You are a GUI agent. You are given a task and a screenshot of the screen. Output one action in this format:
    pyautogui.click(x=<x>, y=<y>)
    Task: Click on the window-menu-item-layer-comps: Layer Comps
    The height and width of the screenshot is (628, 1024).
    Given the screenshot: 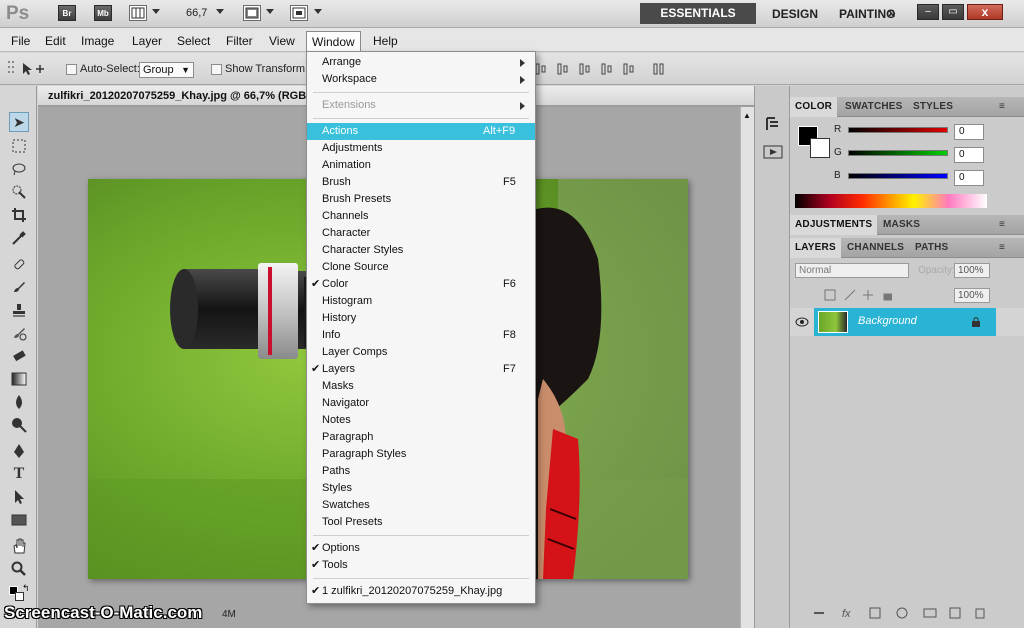 What is the action you would take?
    pyautogui.click(x=421, y=352)
    